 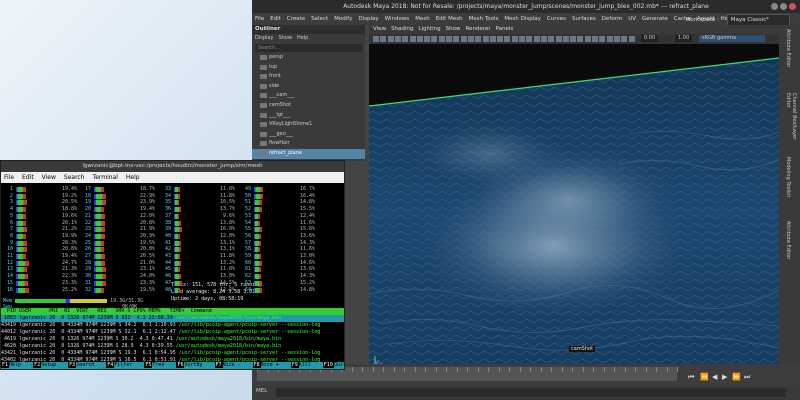 What do you see at coordinates (788, 187) in the screenshot?
I see `side-tab: Modeling Toolkit` at bounding box center [788, 187].